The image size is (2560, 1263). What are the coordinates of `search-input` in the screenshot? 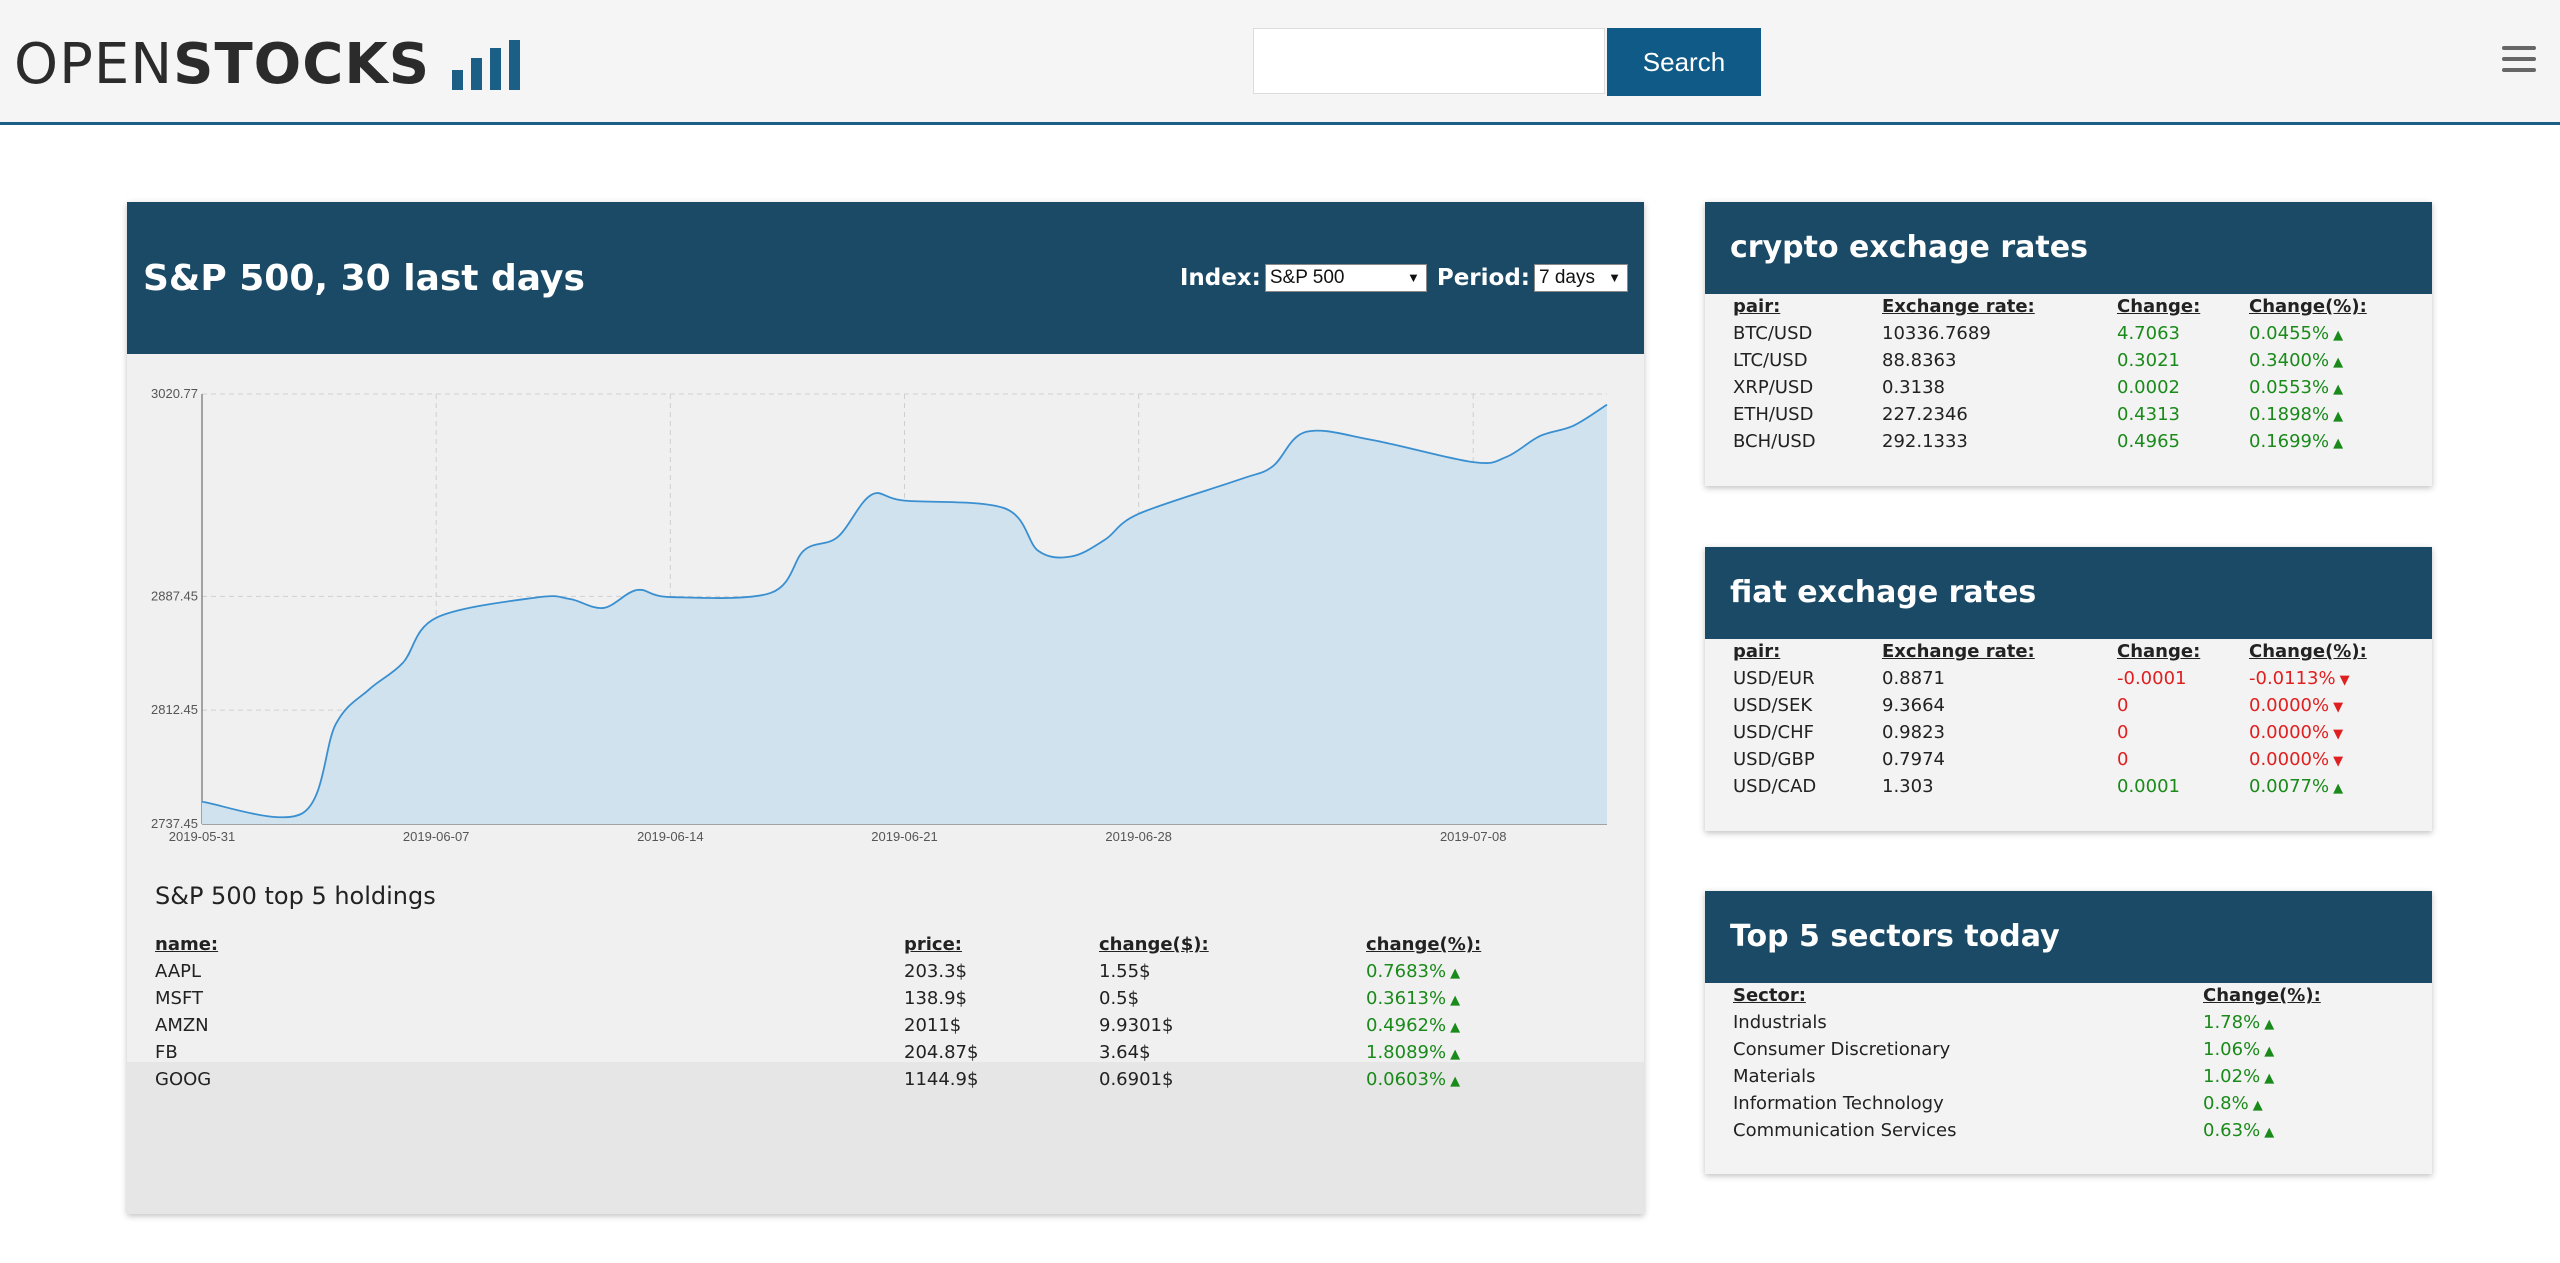 It's located at (1429, 61).